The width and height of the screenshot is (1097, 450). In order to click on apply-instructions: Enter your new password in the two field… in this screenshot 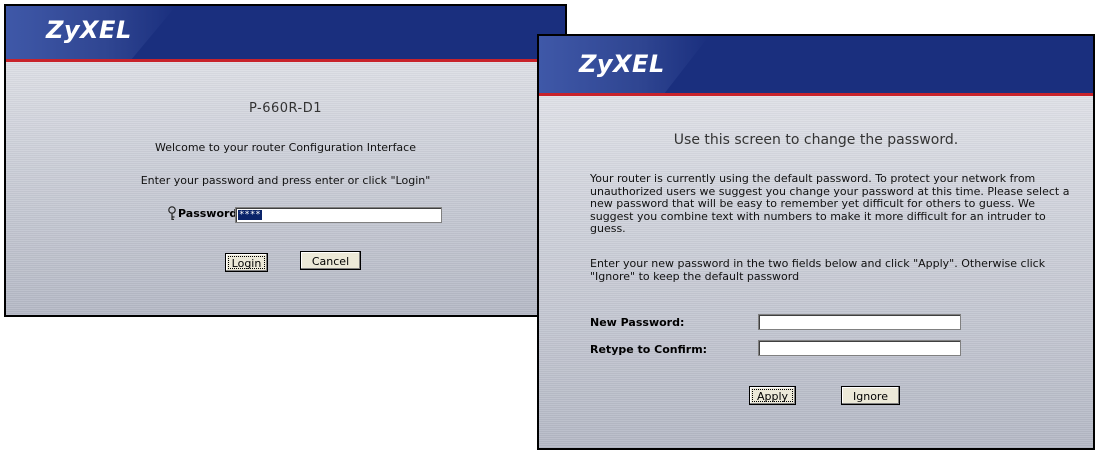, I will do `click(818, 270)`.